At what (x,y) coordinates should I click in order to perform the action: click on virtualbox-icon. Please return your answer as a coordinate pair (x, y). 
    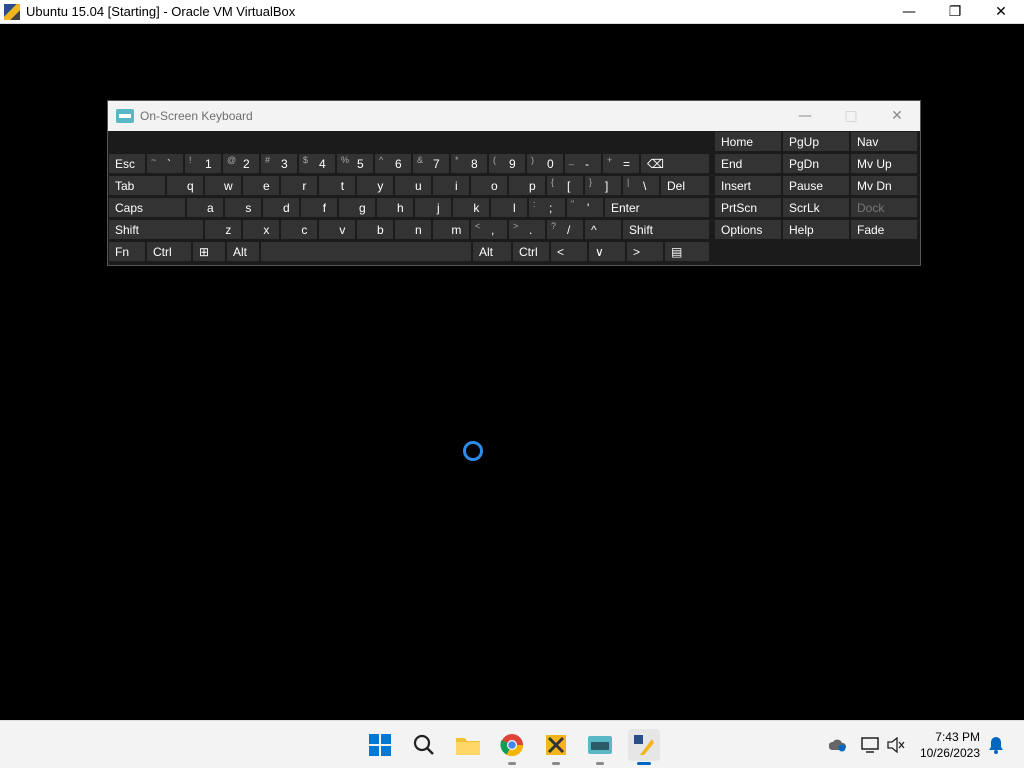
    Looking at the image, I should click on (644, 747).